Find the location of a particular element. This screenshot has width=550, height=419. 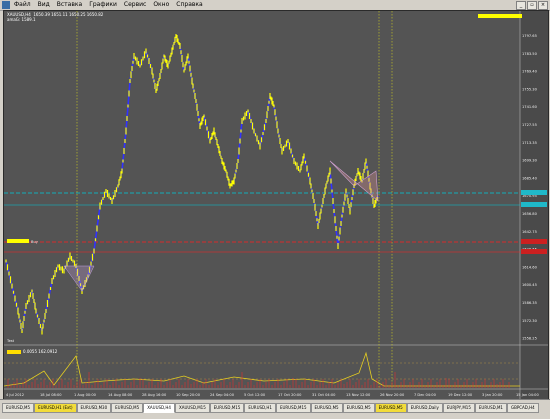

tab-14: EURUSD,M1 is located at coordinates (490, 408).